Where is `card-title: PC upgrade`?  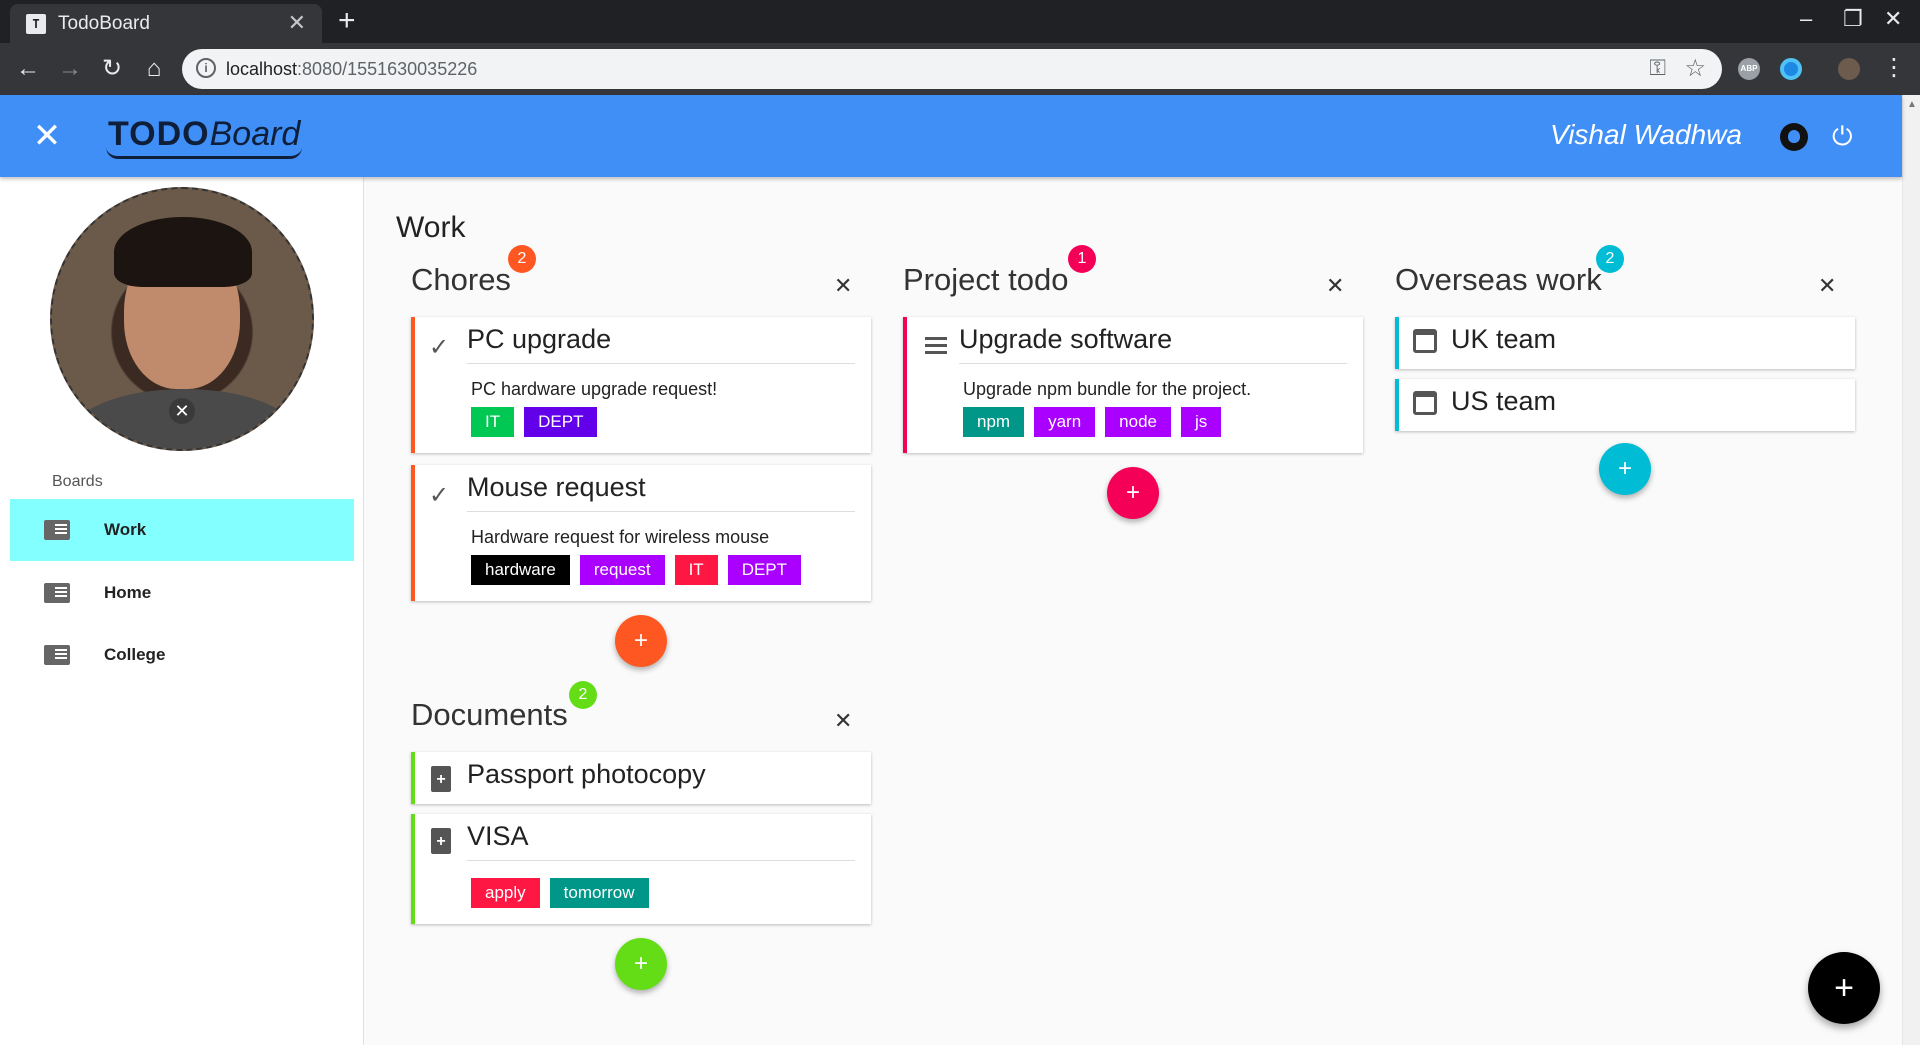
card-title: PC upgrade is located at coordinates (539, 339).